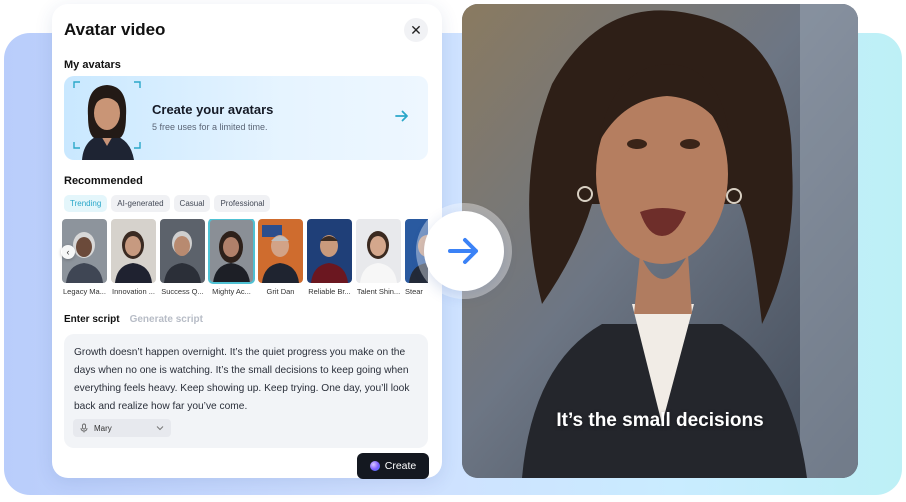  What do you see at coordinates (115, 29) in the screenshot?
I see `panel-title: Avatar video` at bounding box center [115, 29].